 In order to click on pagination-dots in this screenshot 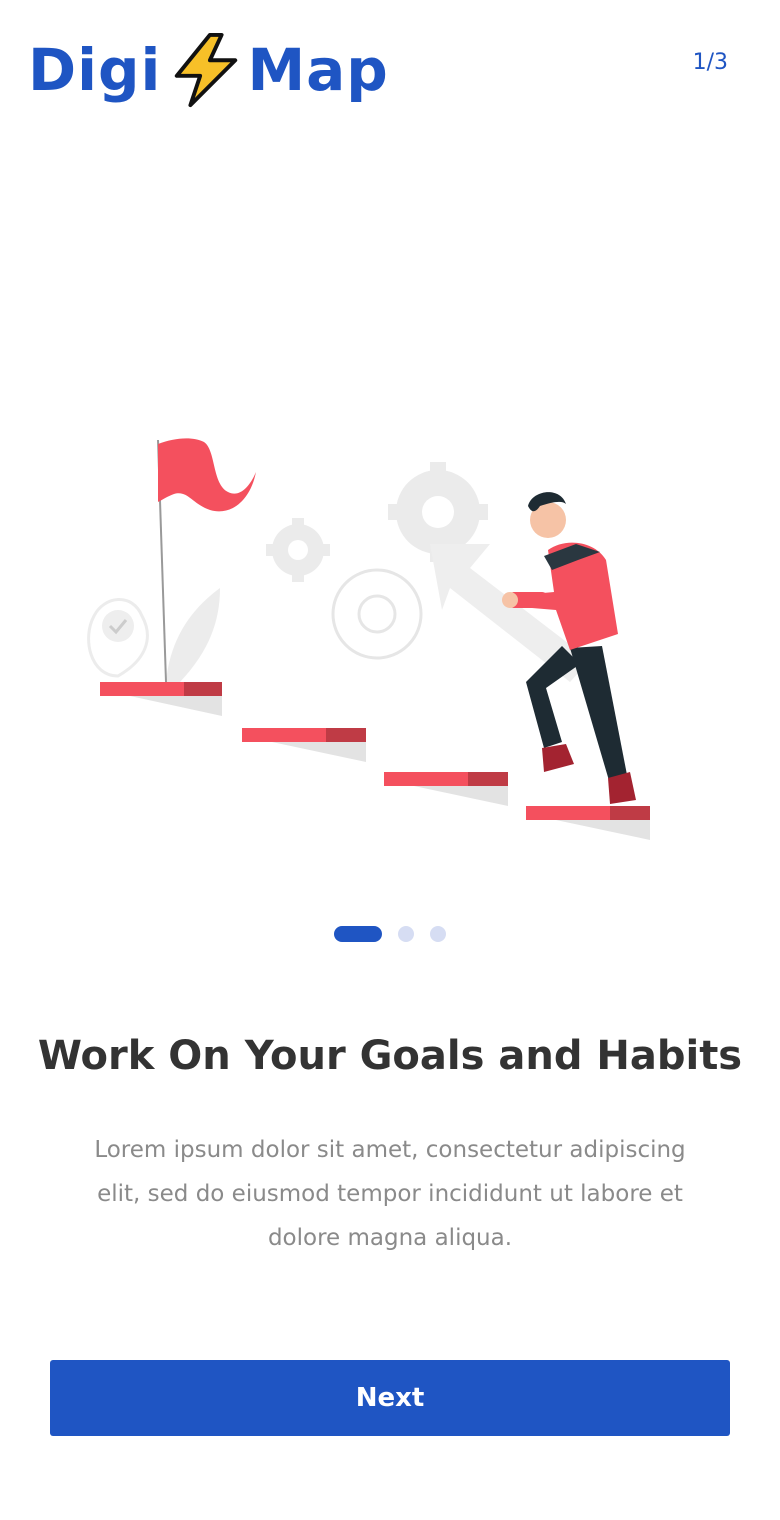, I will do `click(398, 934)`.